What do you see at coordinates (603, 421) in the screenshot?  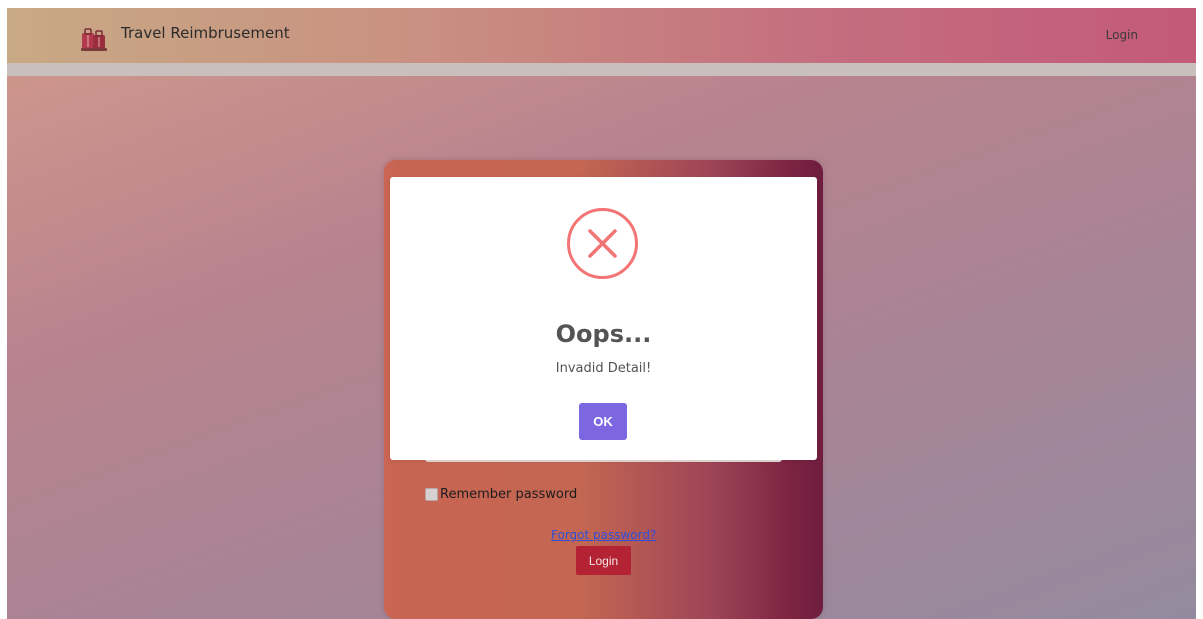 I see `ok-button: OK` at bounding box center [603, 421].